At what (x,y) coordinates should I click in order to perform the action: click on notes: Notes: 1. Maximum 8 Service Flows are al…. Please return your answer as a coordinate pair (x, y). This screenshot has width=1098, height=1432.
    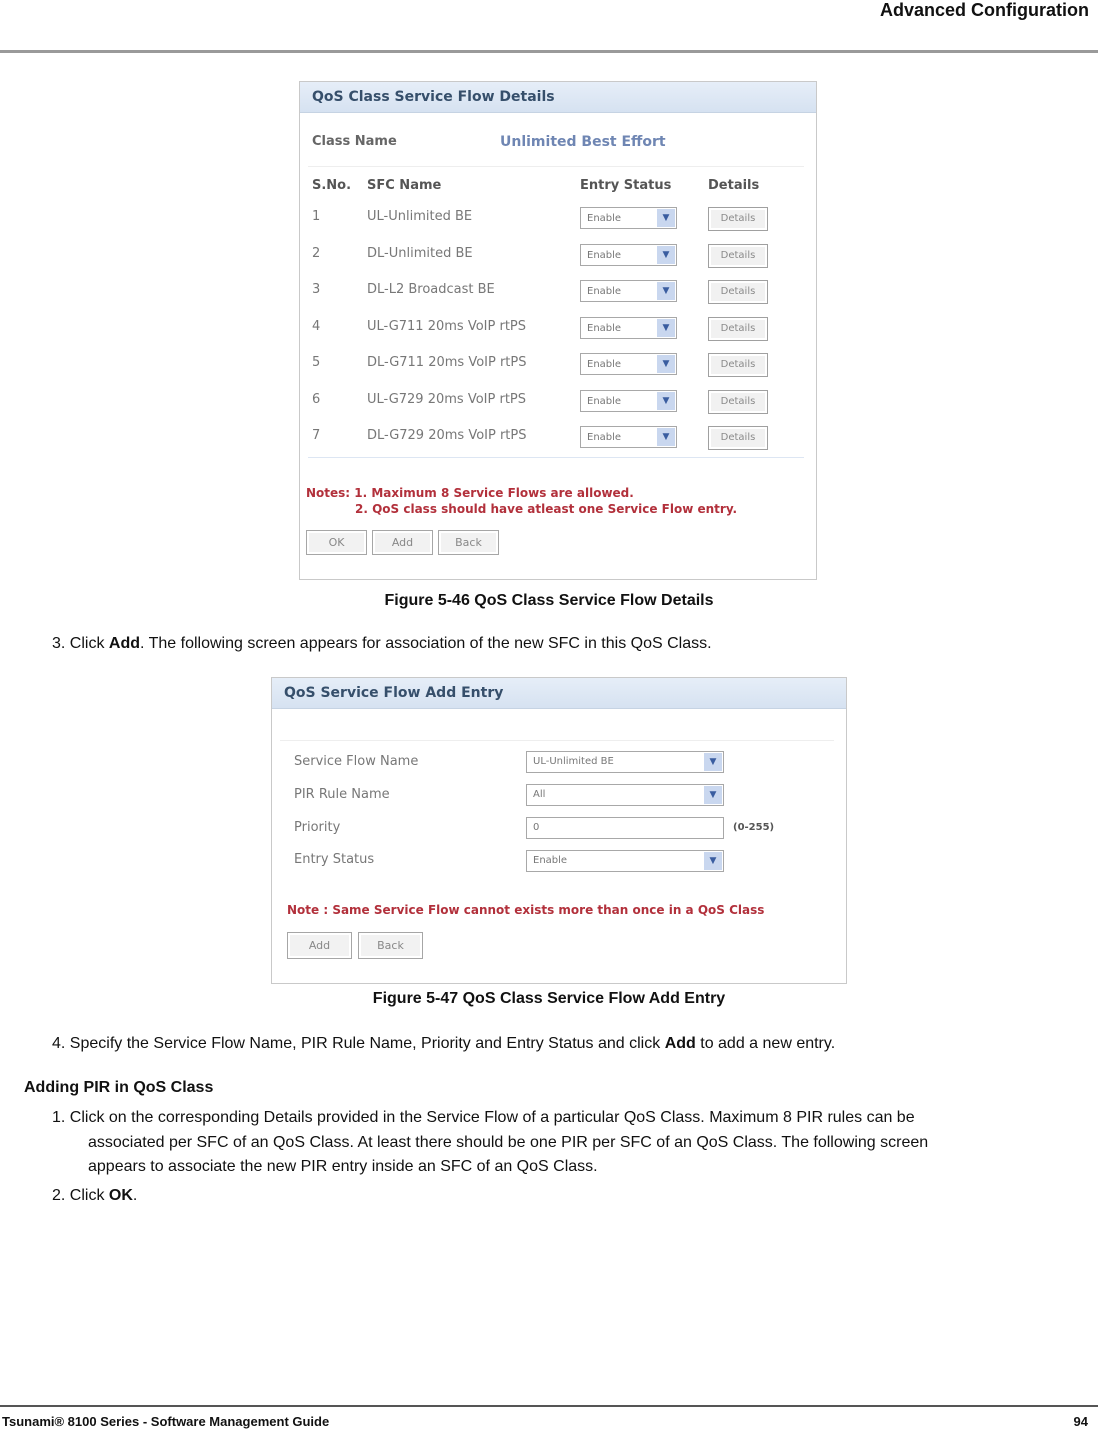
    Looking at the image, I should click on (521, 501).